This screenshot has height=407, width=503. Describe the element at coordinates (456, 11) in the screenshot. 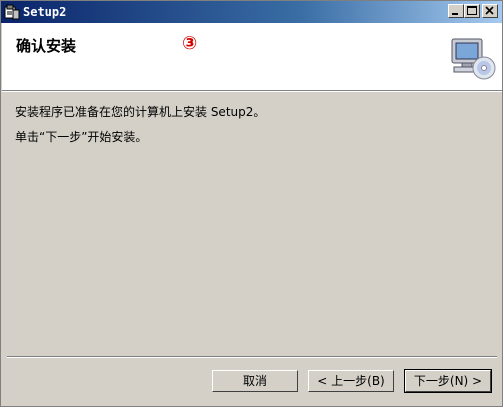

I see `minimize-button` at that location.